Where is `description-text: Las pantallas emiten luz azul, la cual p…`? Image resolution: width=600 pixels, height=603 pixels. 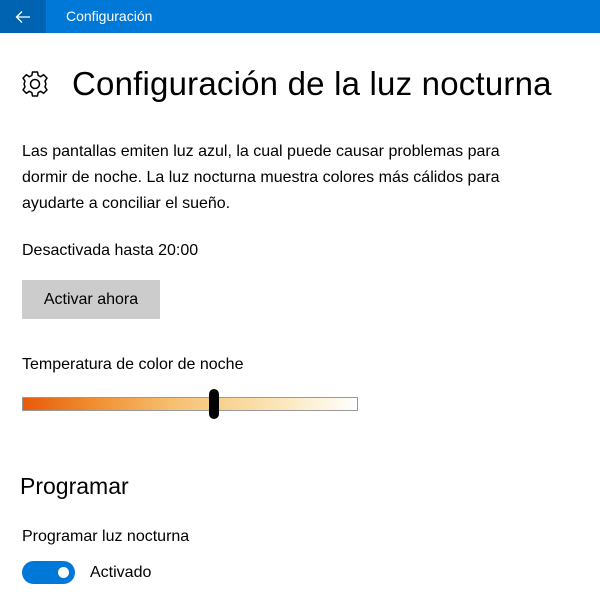 description-text: Las pantallas emiten luz azul, la cual p… is located at coordinates (261, 177).